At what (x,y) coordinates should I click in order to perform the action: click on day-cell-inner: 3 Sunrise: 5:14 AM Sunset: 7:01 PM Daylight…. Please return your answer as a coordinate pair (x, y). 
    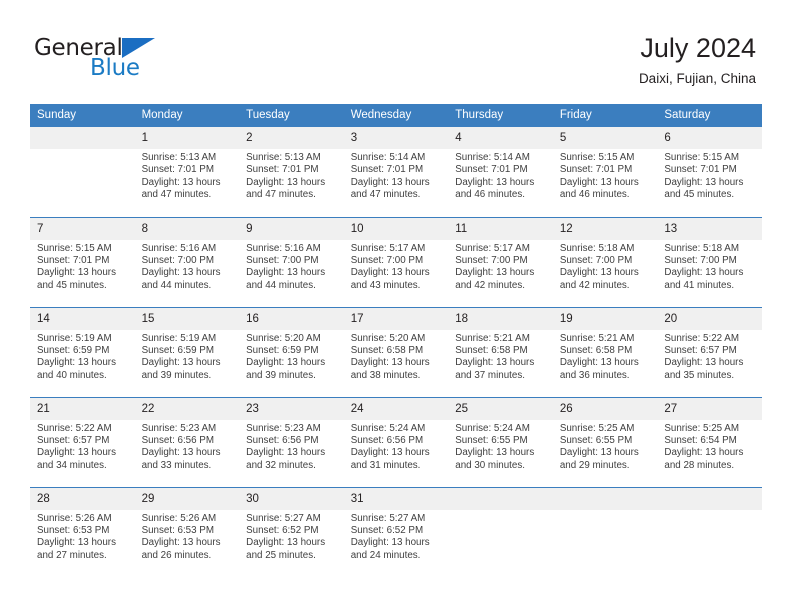
    Looking at the image, I should click on (396, 171).